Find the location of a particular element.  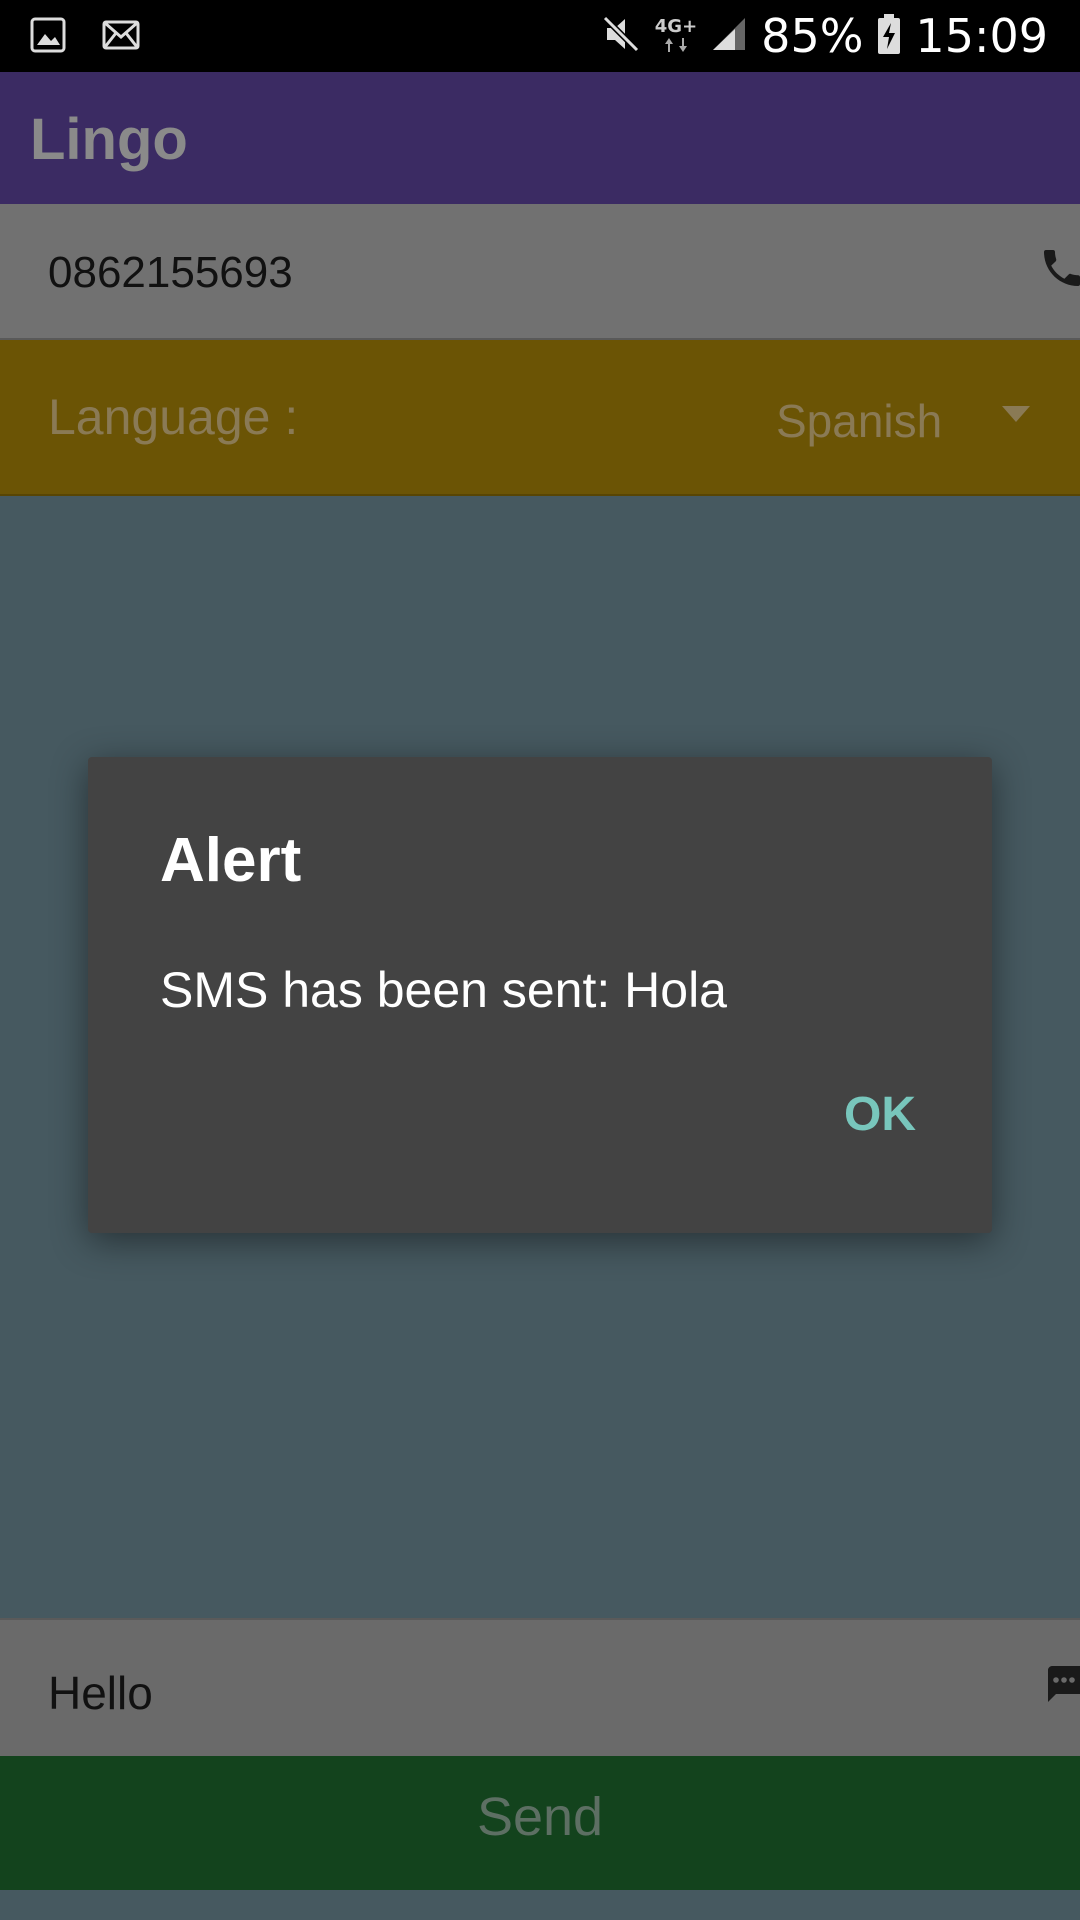

message-field: Hello is located at coordinates (540, 1687).